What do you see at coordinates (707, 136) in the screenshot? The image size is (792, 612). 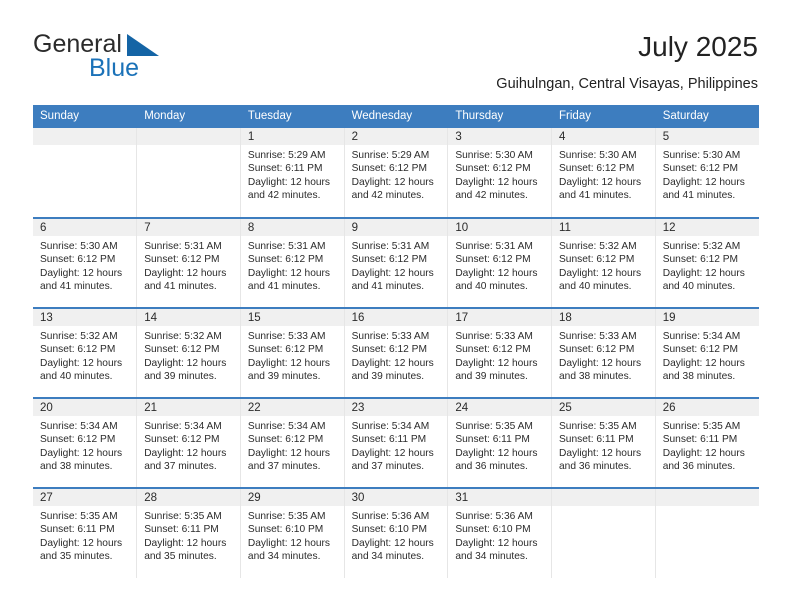 I see `day-number: 5` at bounding box center [707, 136].